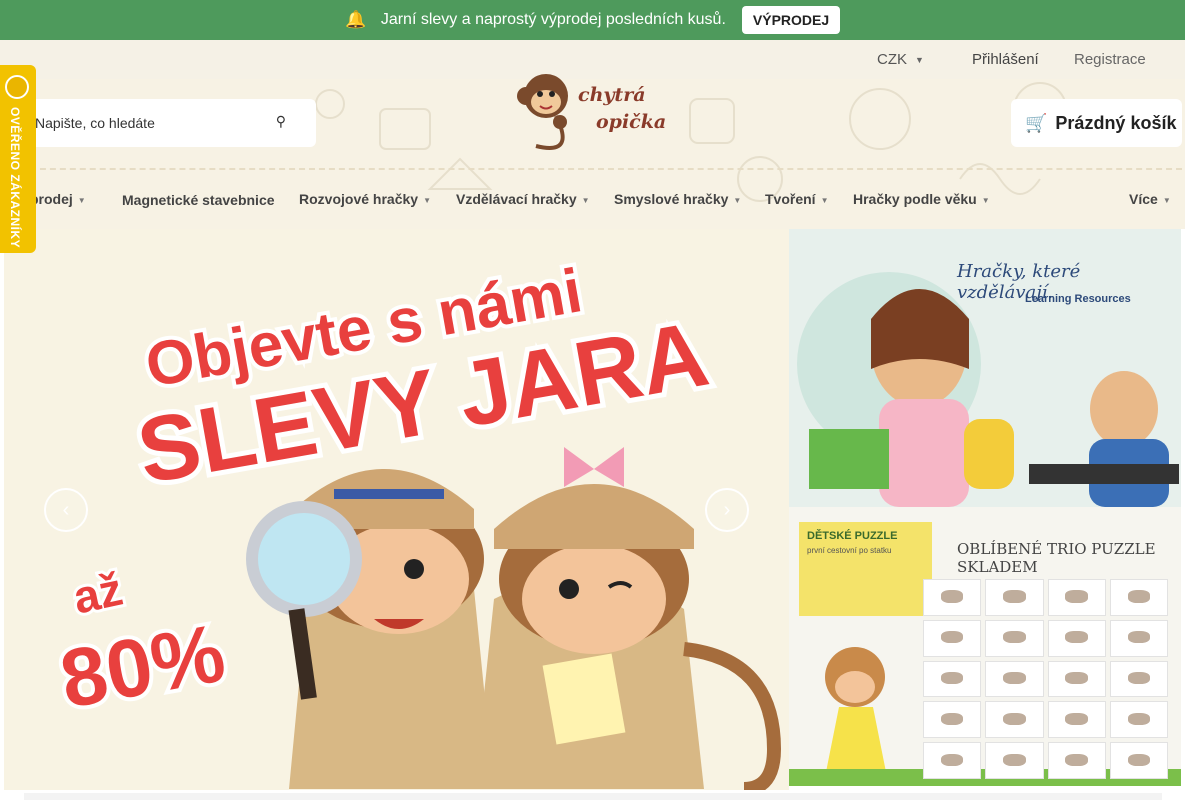 This screenshot has width=1200, height=800. I want to click on nav-item-sale: prodej ▼, so click(58, 199).